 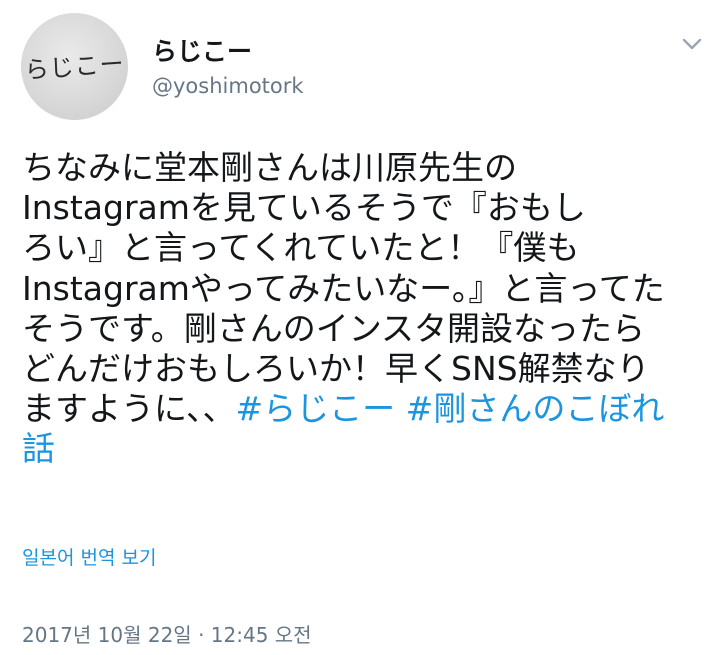 I want to click on hashtag-tsuyoshi-kobore-cont: 話, so click(x=38, y=448).